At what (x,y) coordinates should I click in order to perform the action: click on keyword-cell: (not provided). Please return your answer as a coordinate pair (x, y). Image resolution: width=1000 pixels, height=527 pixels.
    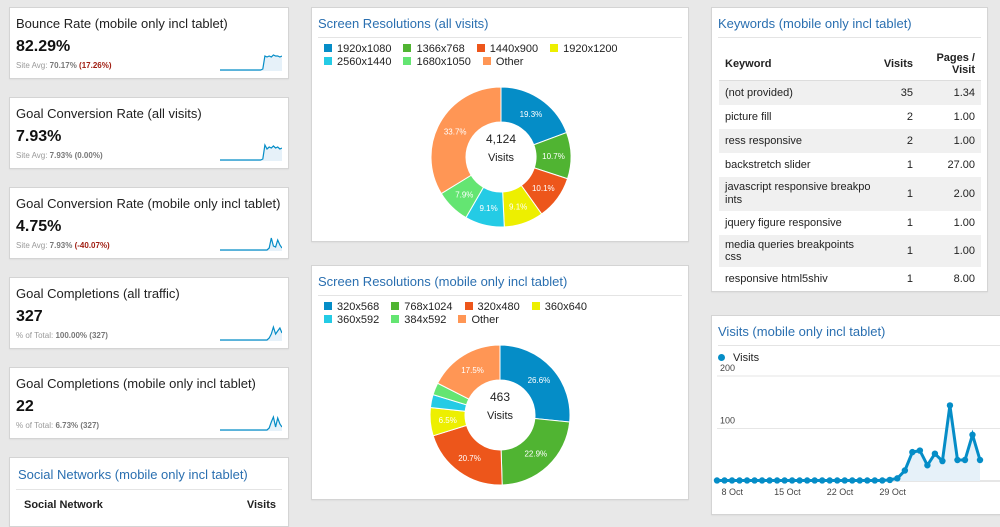
    Looking at the image, I should click on (798, 92).